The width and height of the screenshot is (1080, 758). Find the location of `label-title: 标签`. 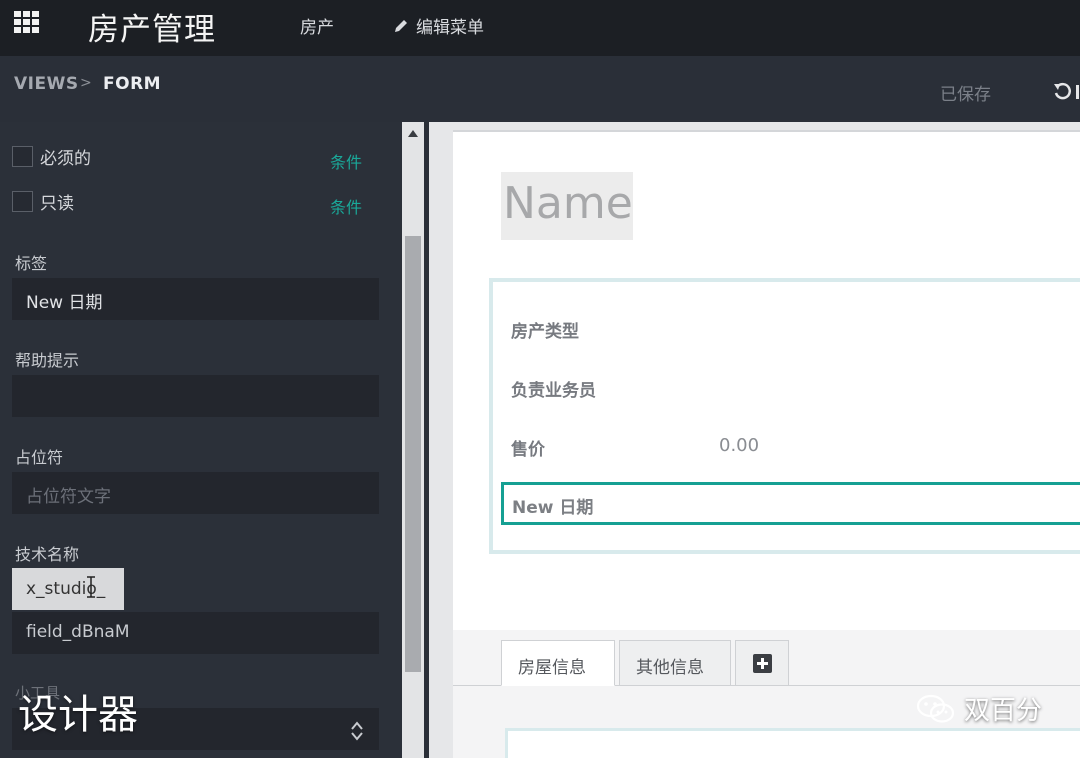

label-title: 标签 is located at coordinates (31, 263).